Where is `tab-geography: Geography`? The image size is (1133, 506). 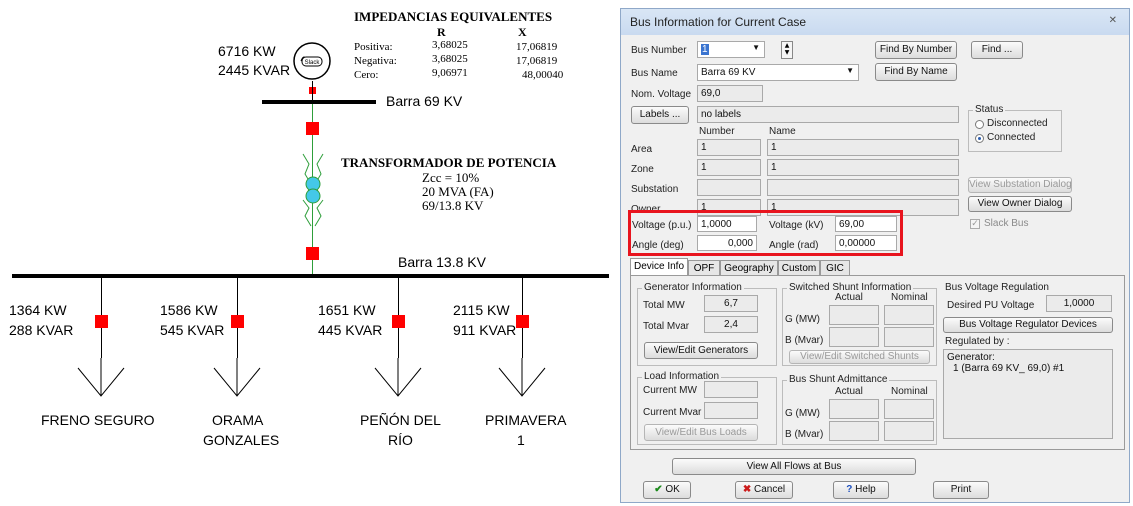 tab-geography: Geography is located at coordinates (749, 268).